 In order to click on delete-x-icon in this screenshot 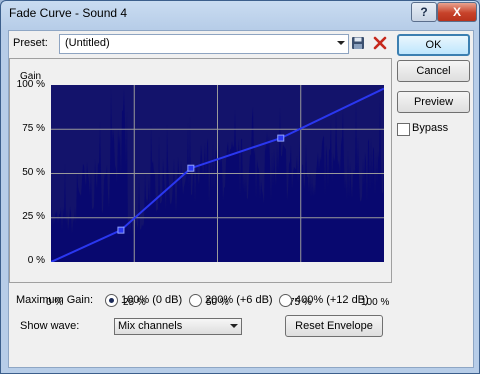, I will do `click(380, 43)`.